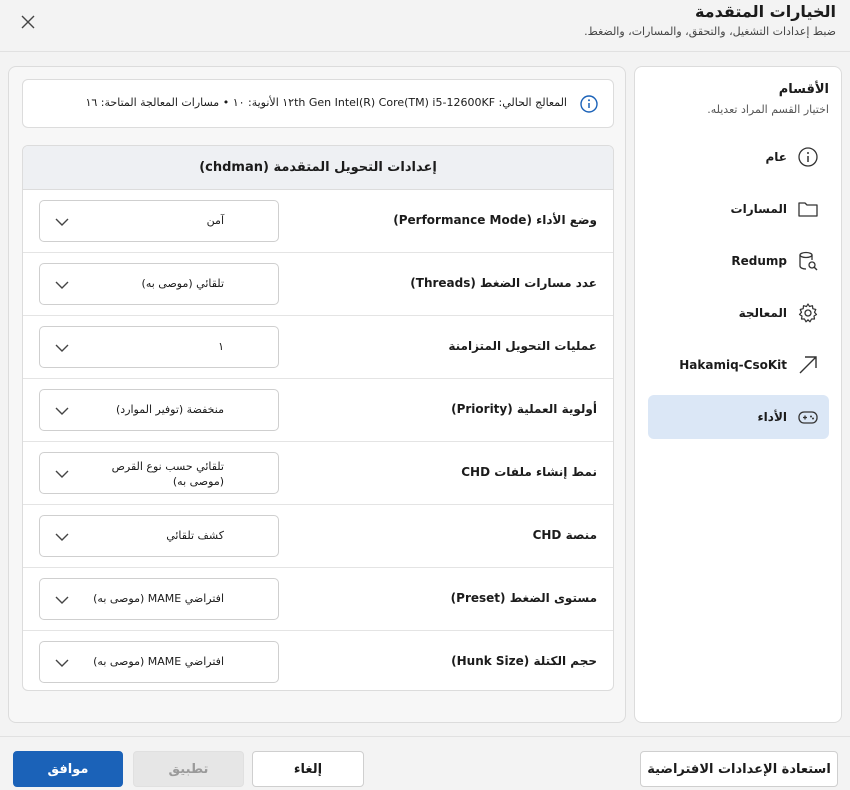  I want to click on sidebar-subtitle: اختيار القسم المراد تعديله., so click(768, 109).